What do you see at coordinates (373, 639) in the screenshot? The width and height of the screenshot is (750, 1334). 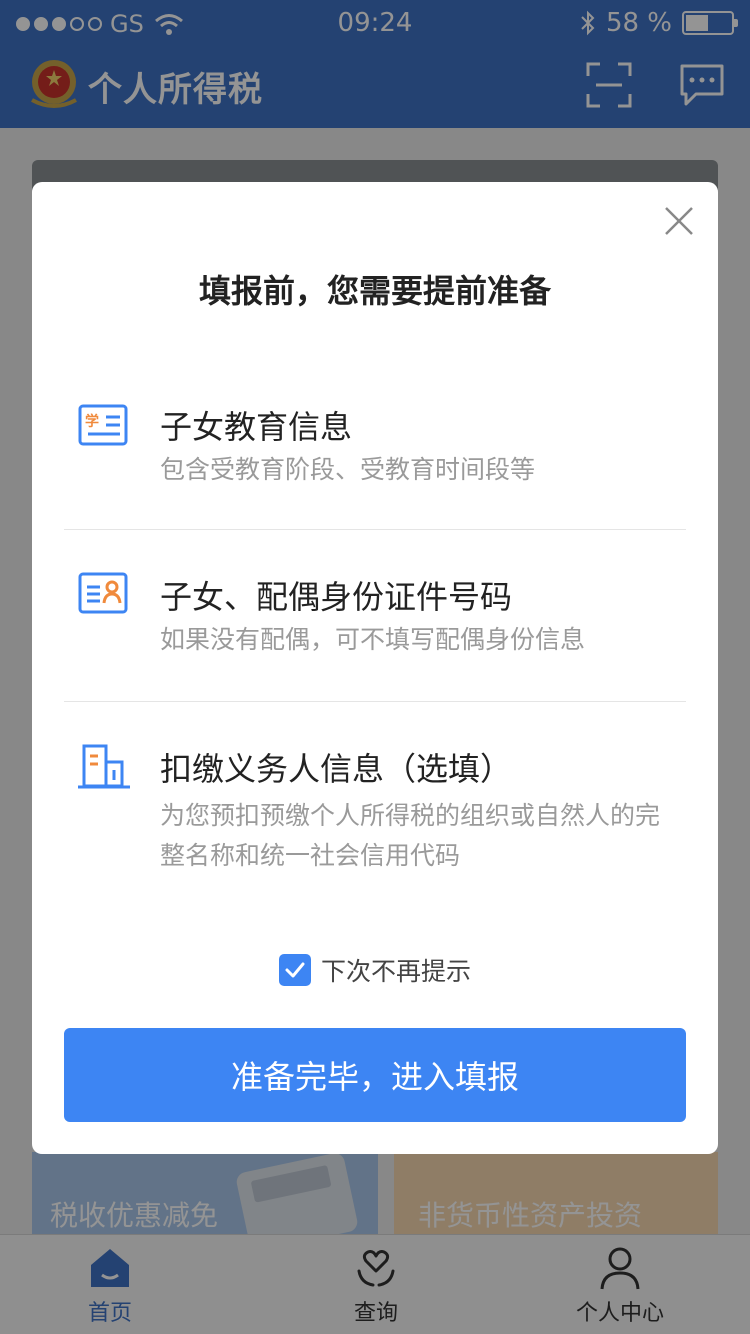 I see `item-description: 如果没有配偶，可不填写配偶身份信息` at bounding box center [373, 639].